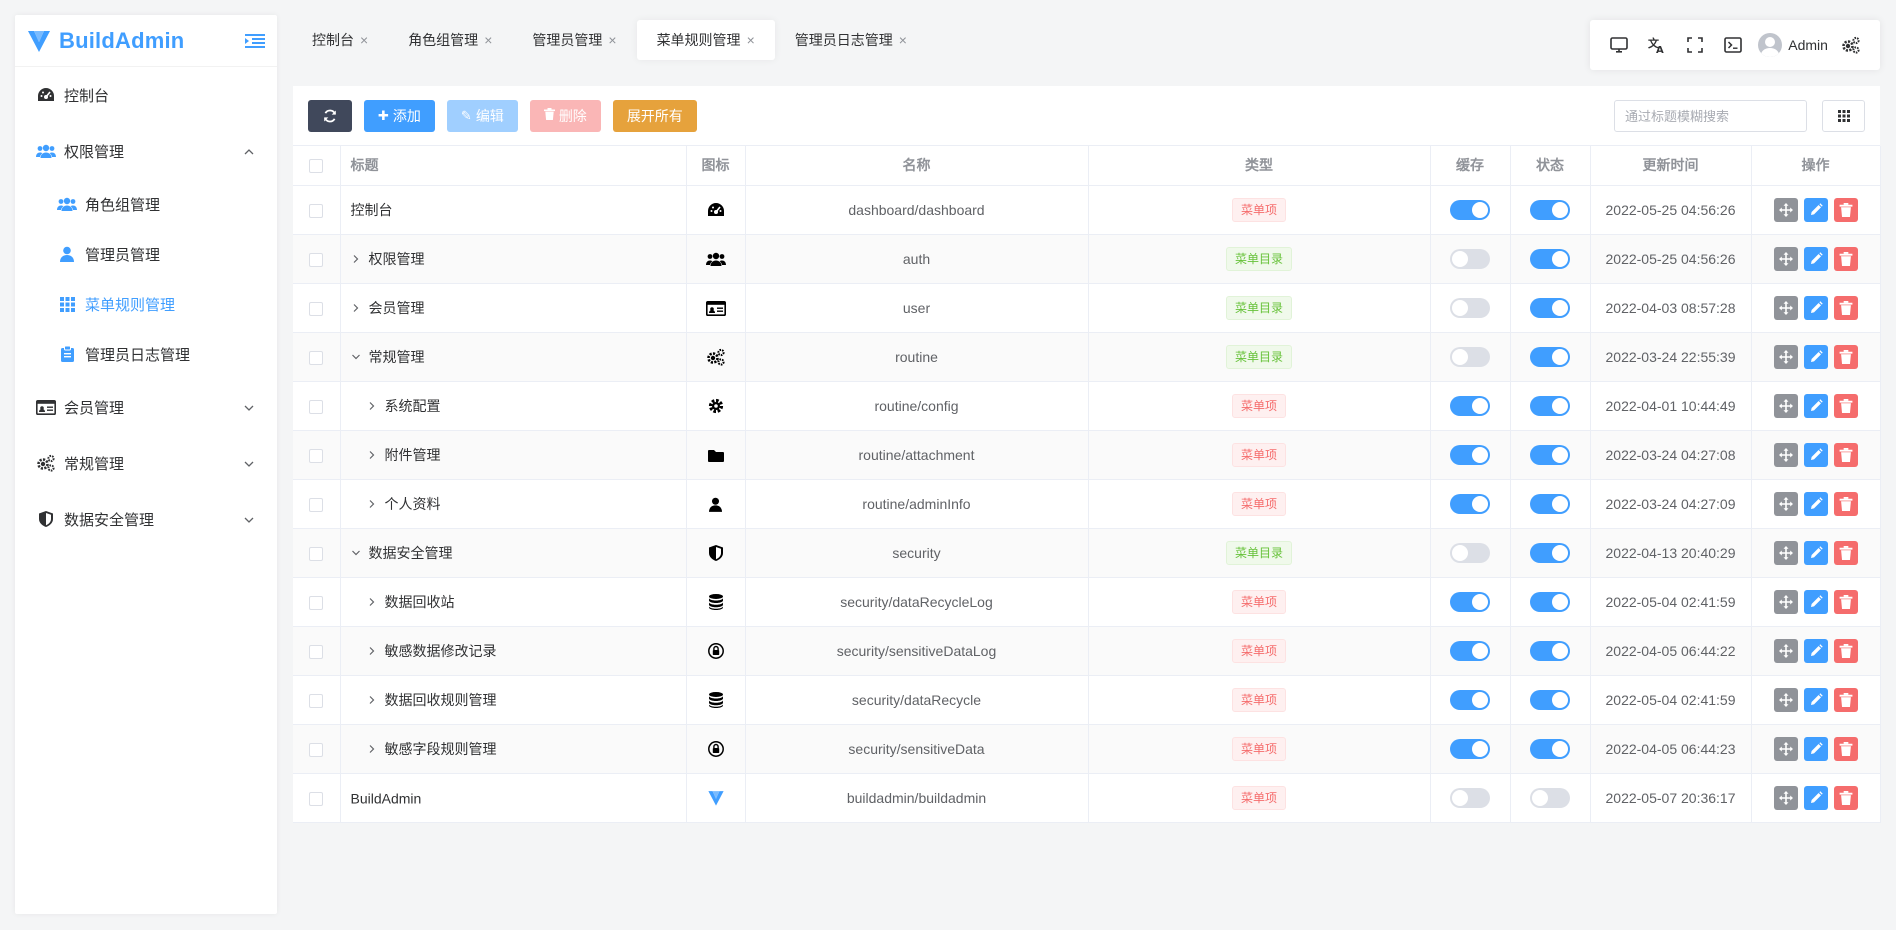 The height and width of the screenshot is (930, 1896). Describe the element at coordinates (450, 40) in the screenshot. I see `tab-role-group: 角色组管理 ×` at that location.